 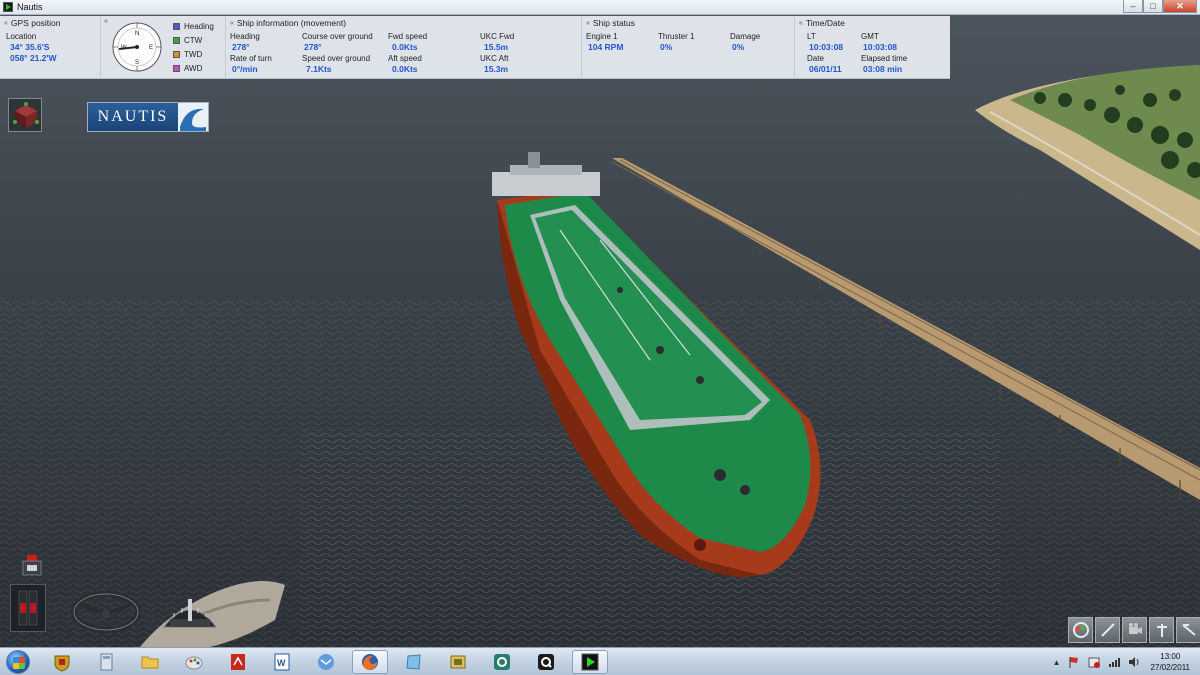 I want to click on taskbar-app-word: W, so click(x=282, y=662).